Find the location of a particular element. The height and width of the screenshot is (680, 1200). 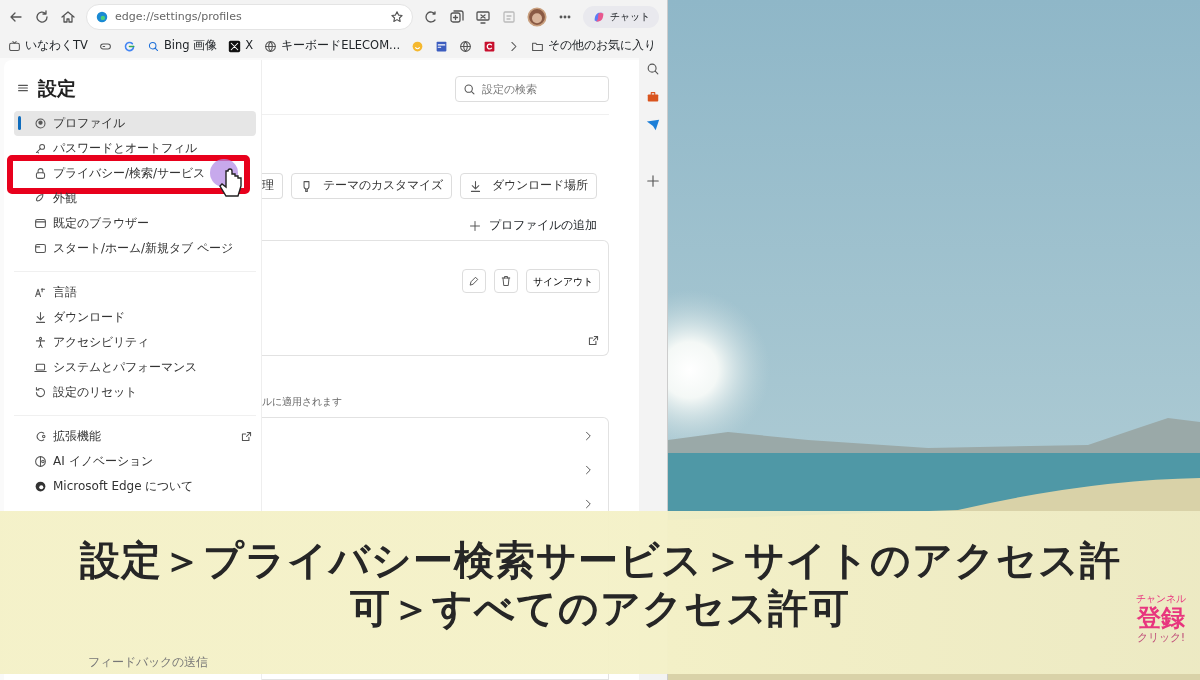

edit-button is located at coordinates (474, 281).